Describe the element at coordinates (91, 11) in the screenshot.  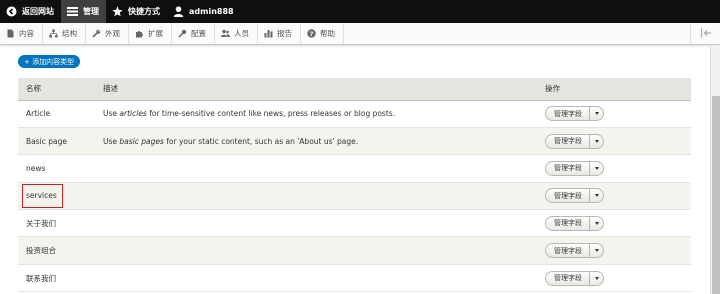
I see `manage-label: 管理` at that location.